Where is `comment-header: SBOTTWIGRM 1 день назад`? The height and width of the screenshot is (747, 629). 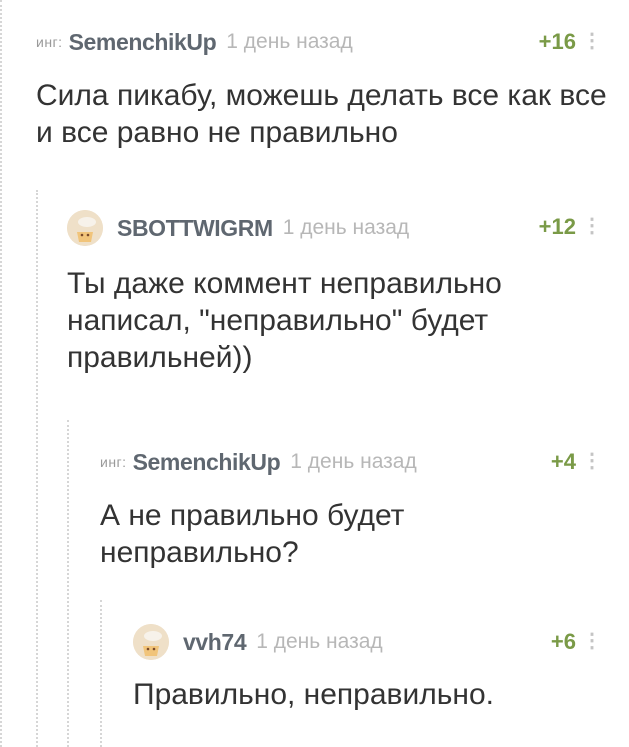 comment-header: SBOTTWIGRM 1 день назад is located at coordinates (238, 228).